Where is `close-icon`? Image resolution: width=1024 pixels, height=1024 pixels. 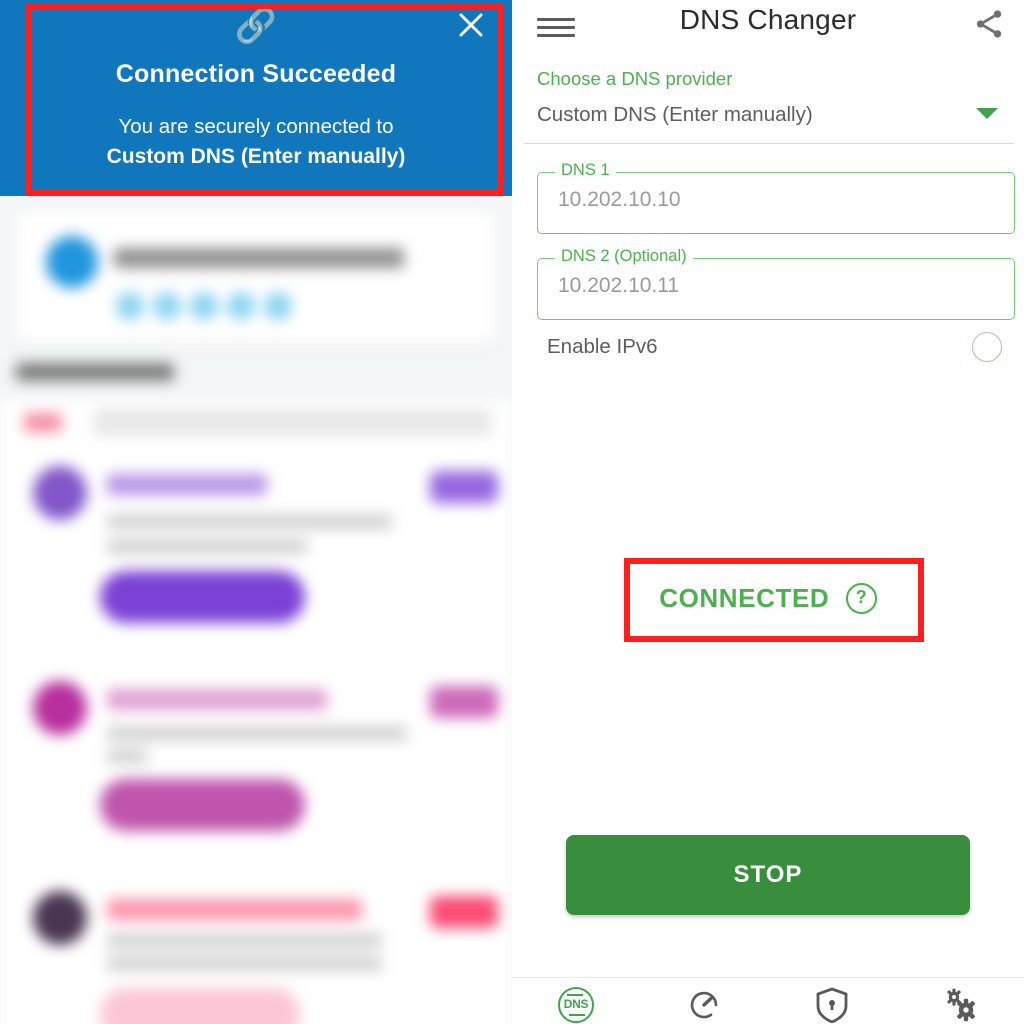 close-icon is located at coordinates (471, 25).